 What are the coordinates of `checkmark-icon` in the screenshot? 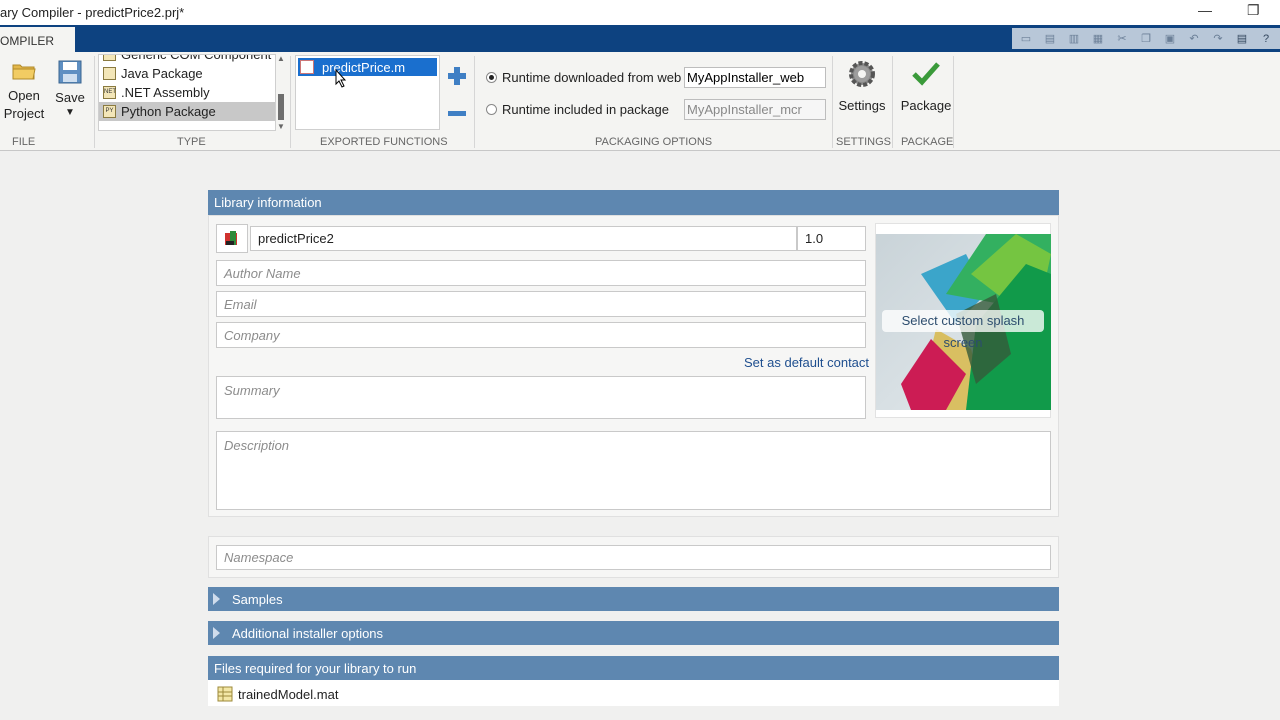 It's located at (926, 74).